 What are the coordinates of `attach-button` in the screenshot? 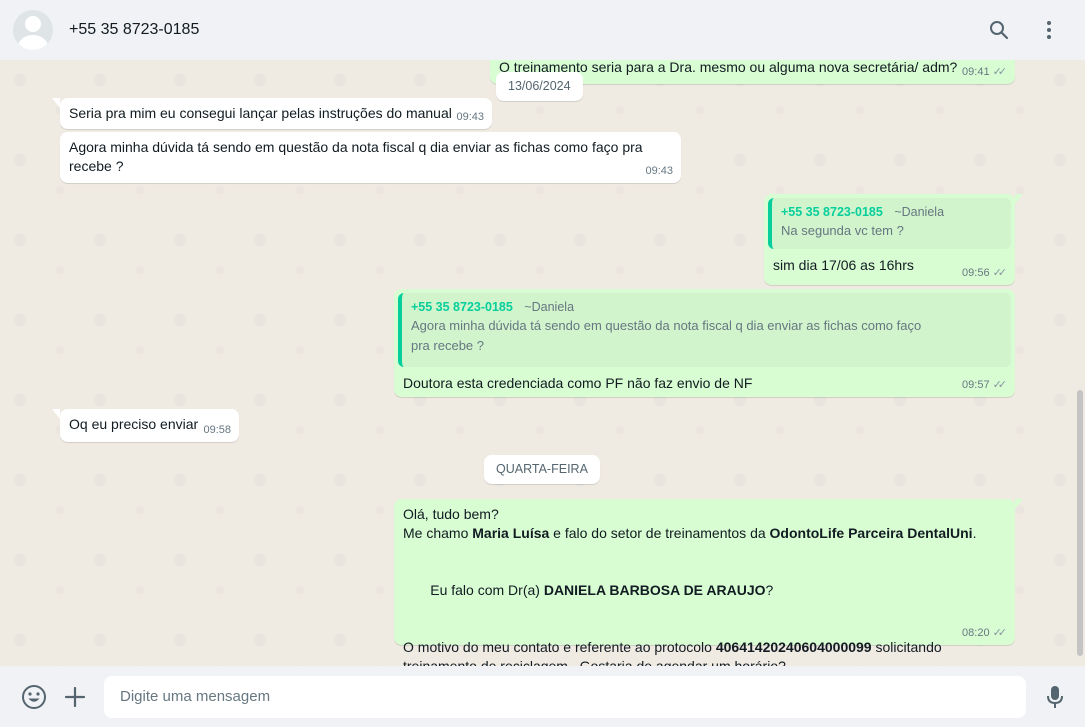 It's located at (75, 697).